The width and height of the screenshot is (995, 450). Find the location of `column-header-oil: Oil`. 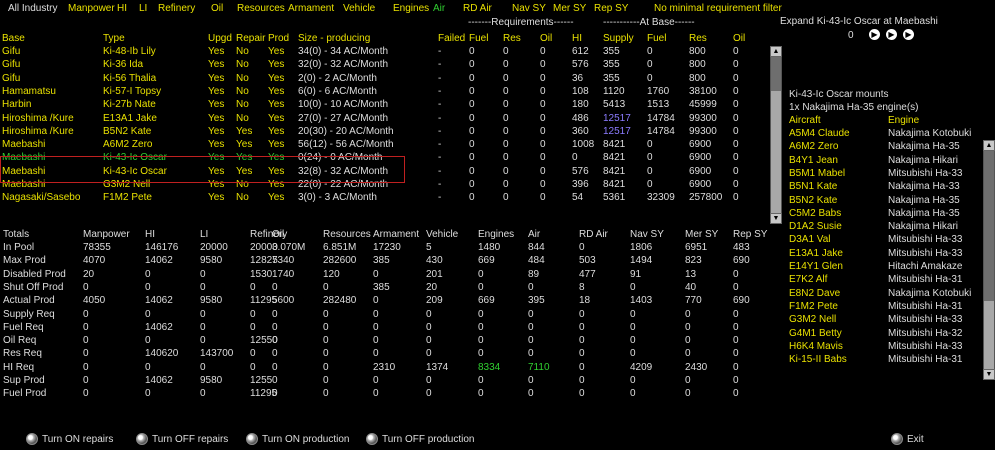

column-header-oil: Oil is located at coordinates (739, 38).